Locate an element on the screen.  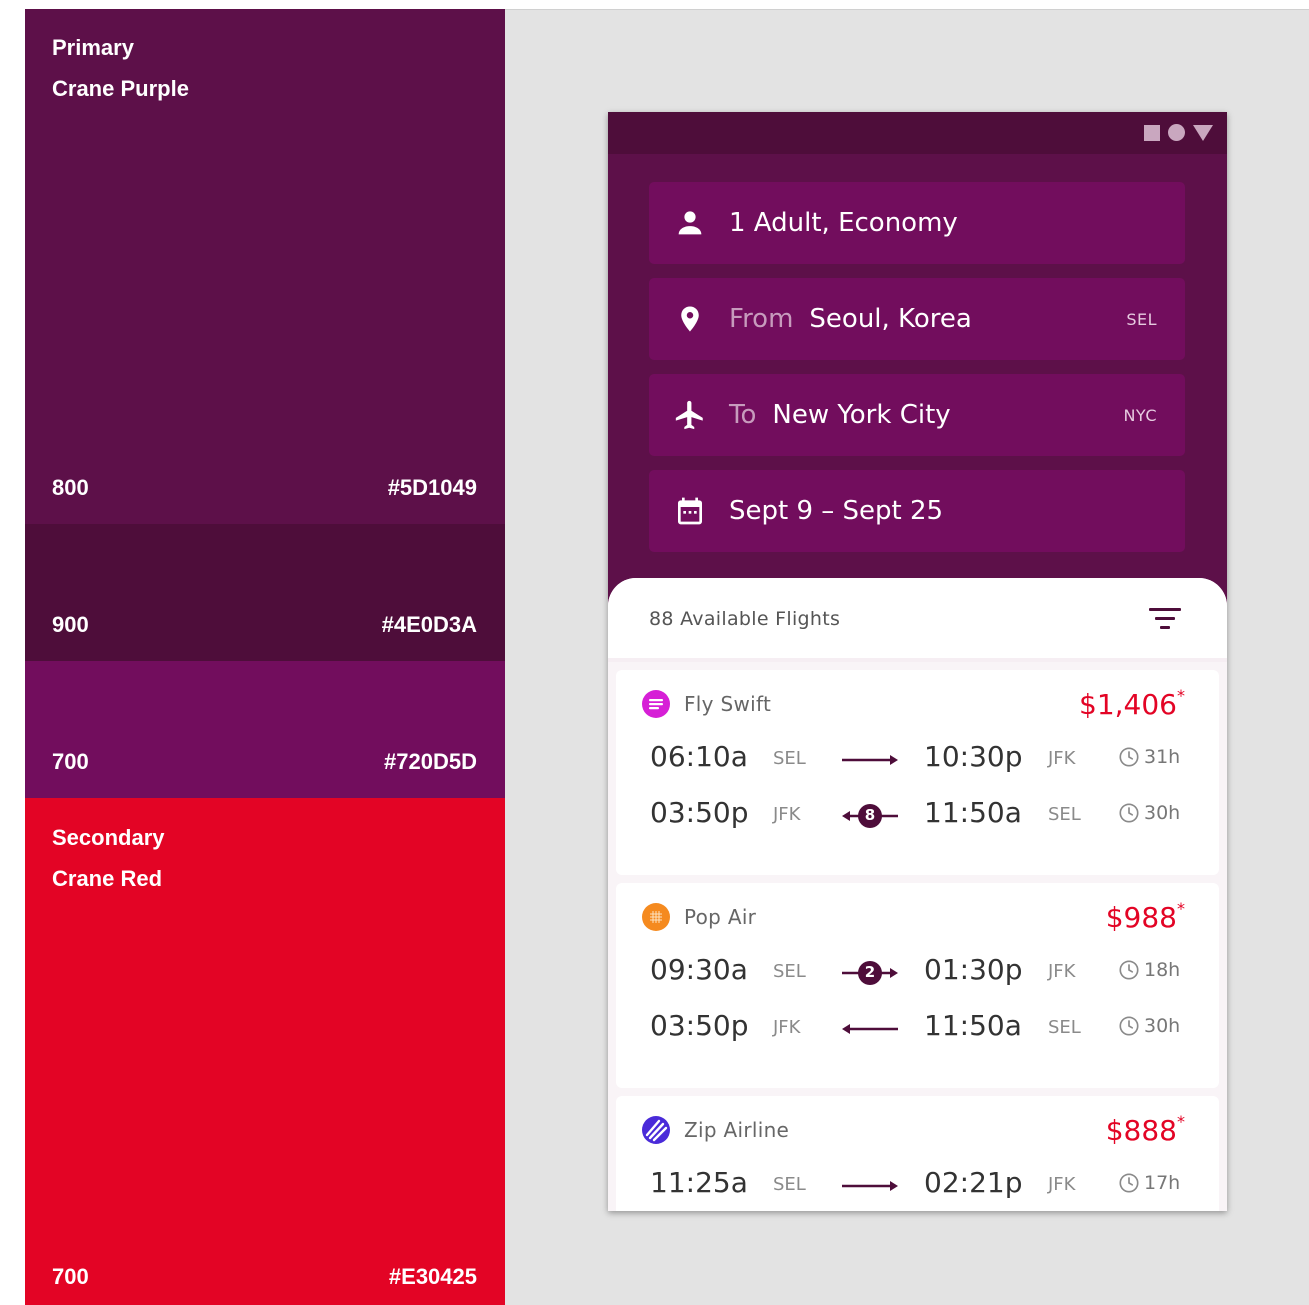
airplane-icon is located at coordinates (690, 415).